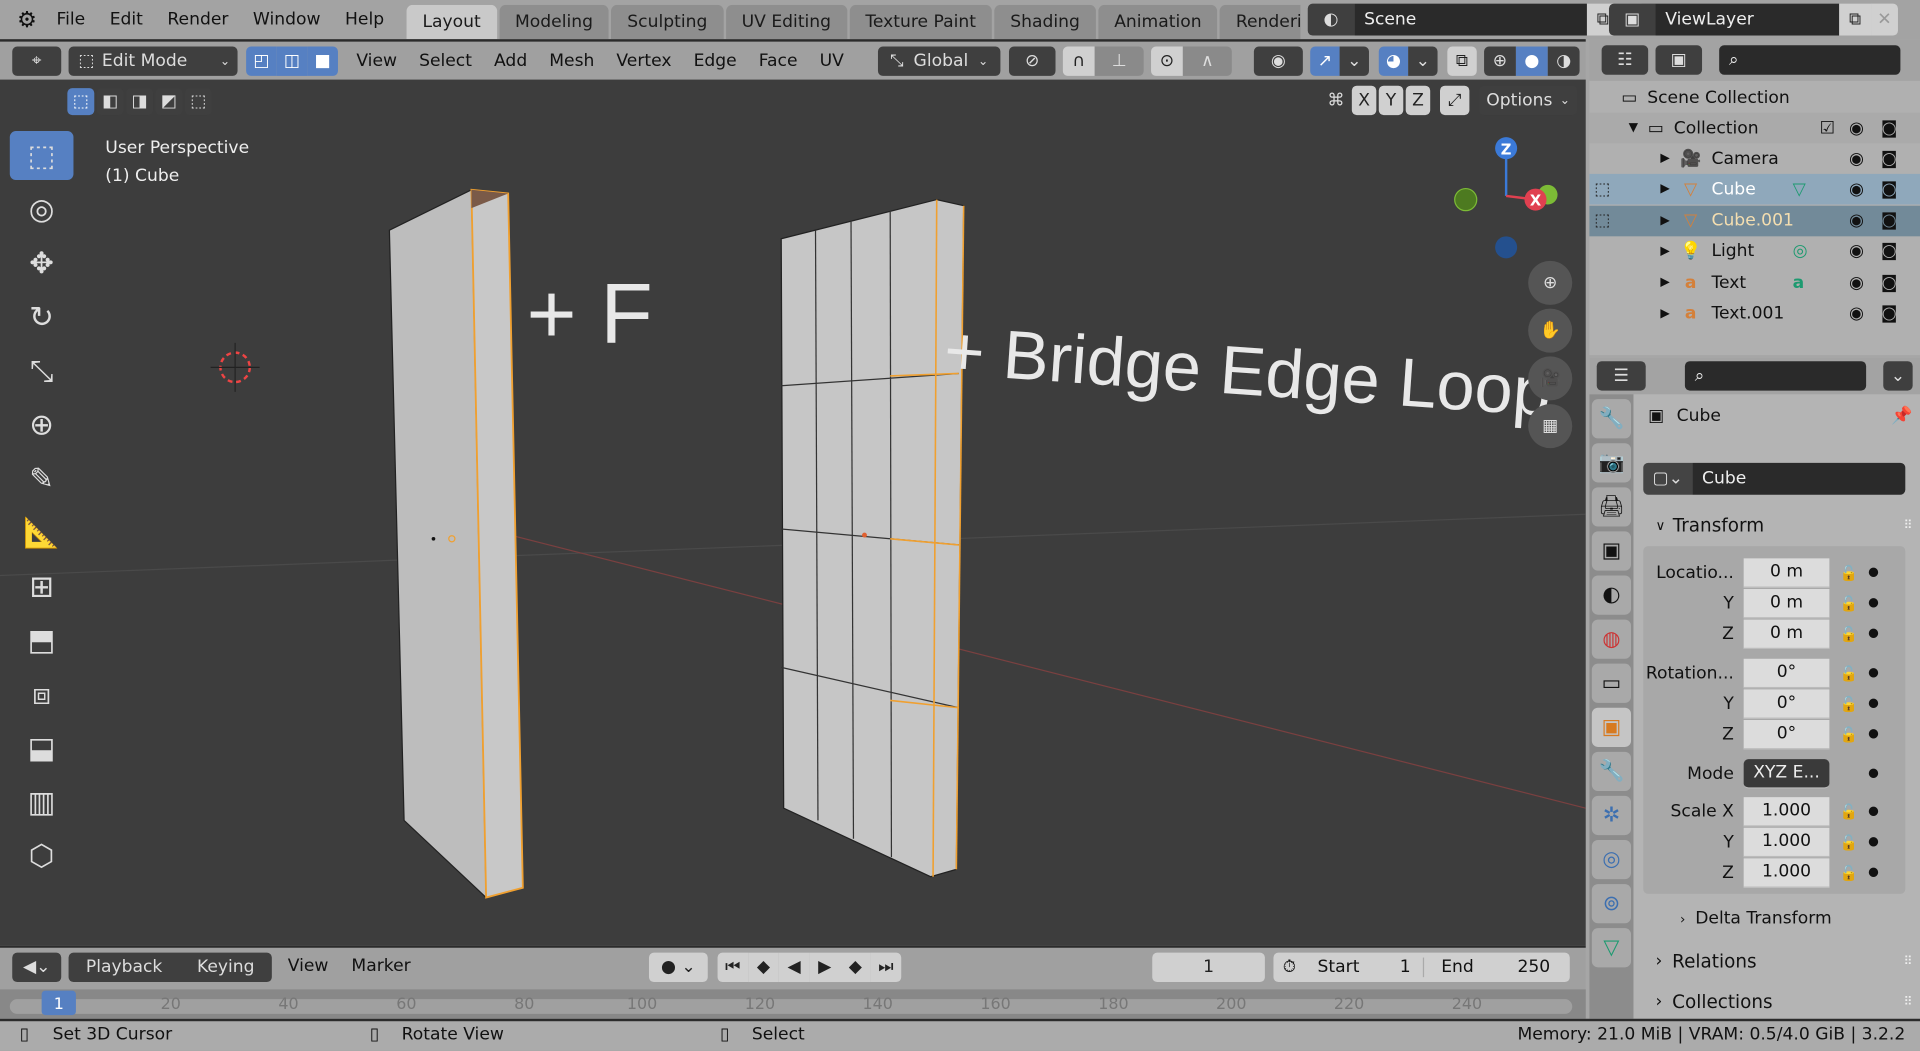 This screenshot has width=1920, height=1051. What do you see at coordinates (1364, 968) in the screenshot?
I see `start-frame-field: Start 1` at bounding box center [1364, 968].